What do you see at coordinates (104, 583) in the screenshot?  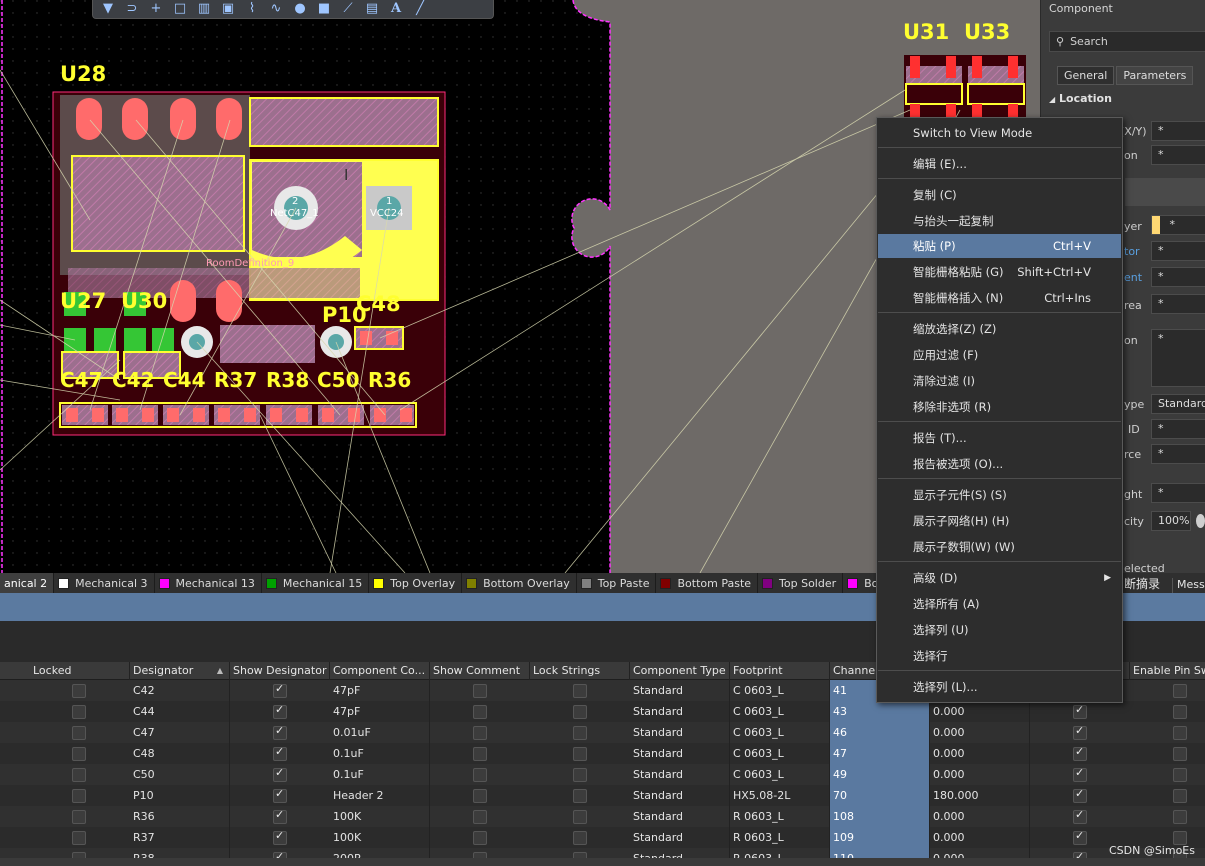 I see `layer-tab: Mechanical 3` at bounding box center [104, 583].